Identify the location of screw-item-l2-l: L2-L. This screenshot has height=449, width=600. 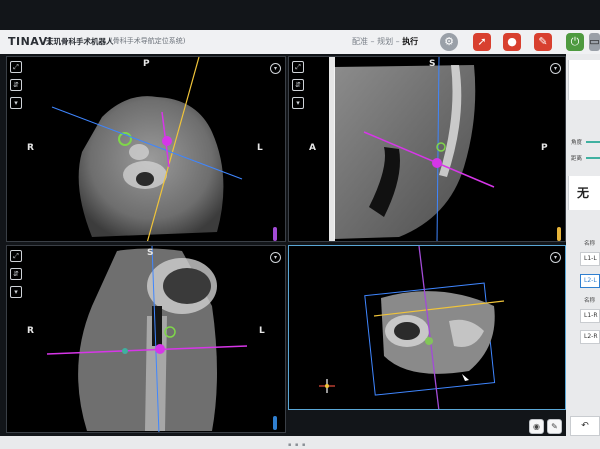
(590, 281).